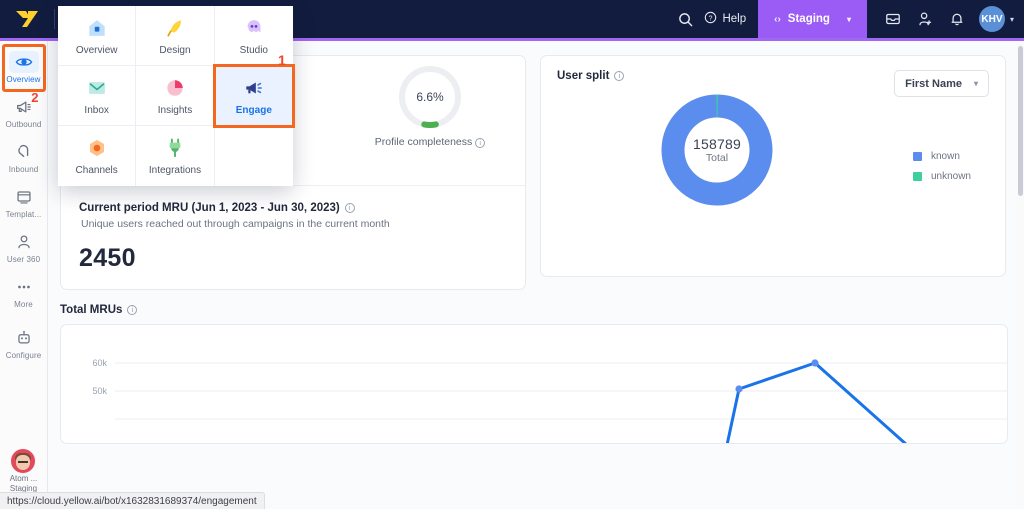 This screenshot has width=1024, height=509. Describe the element at coordinates (991, 19) in the screenshot. I see `user-avatar: KHV` at that location.